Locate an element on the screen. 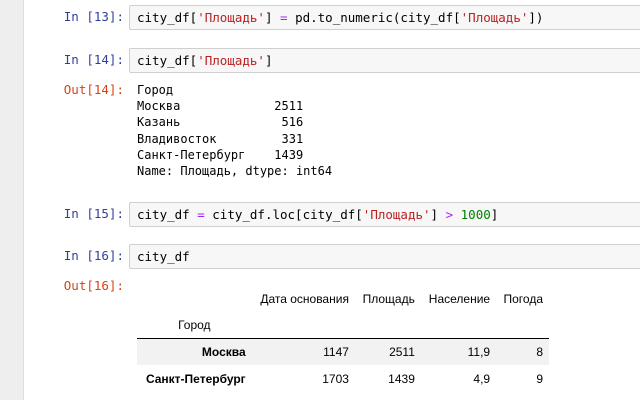 The height and width of the screenshot is (400, 640). row-index: Санкт-Петербург is located at coordinates (195, 378).